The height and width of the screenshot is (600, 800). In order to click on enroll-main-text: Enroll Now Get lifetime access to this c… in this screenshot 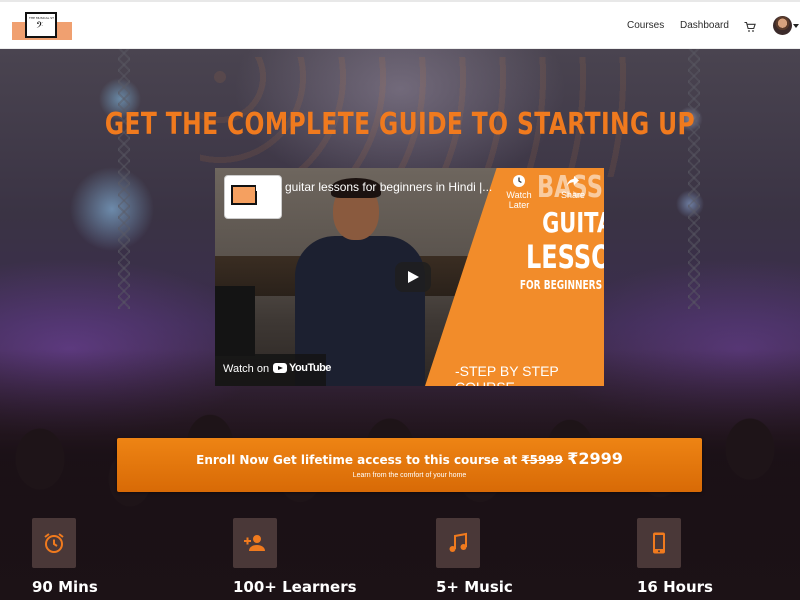, I will do `click(409, 458)`.